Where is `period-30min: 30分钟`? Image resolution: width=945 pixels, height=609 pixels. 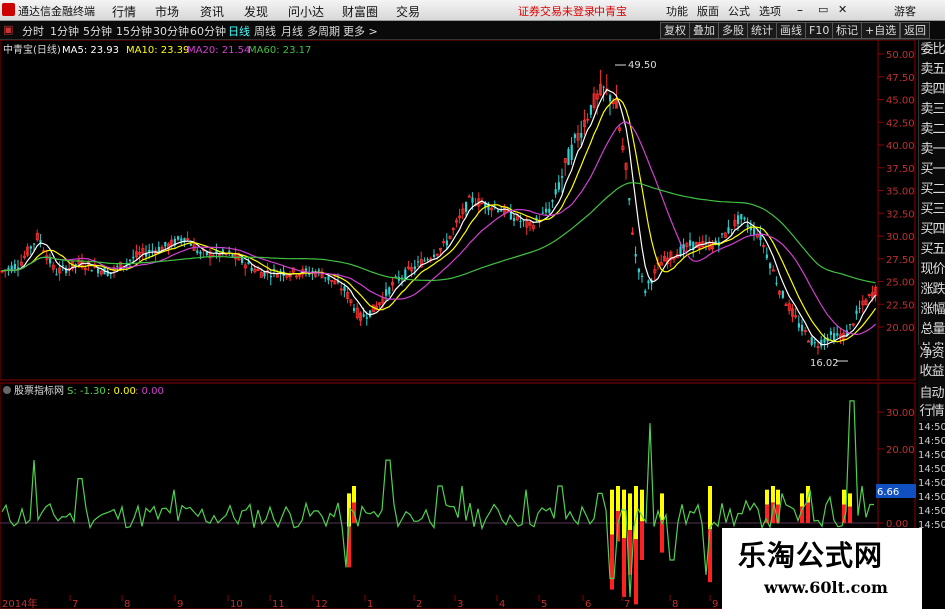 period-30min: 30分钟 is located at coordinates (171, 31).